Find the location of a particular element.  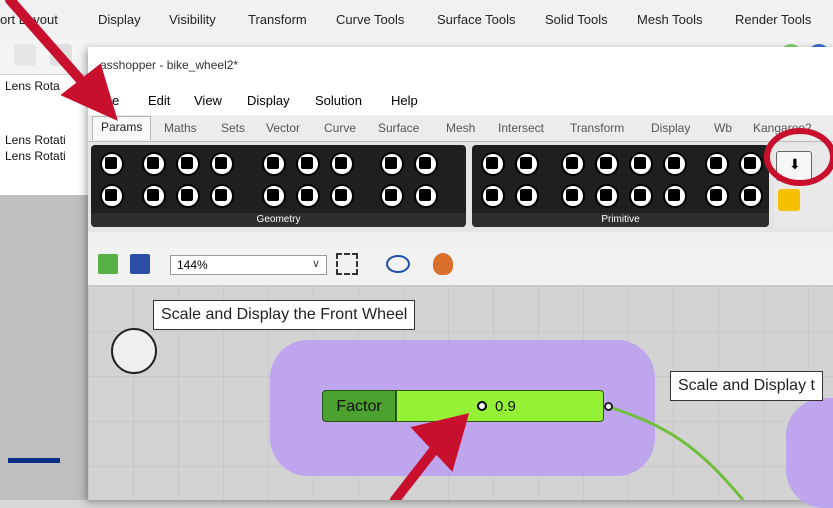

red-arrow-bottom is located at coordinates (430, 456).